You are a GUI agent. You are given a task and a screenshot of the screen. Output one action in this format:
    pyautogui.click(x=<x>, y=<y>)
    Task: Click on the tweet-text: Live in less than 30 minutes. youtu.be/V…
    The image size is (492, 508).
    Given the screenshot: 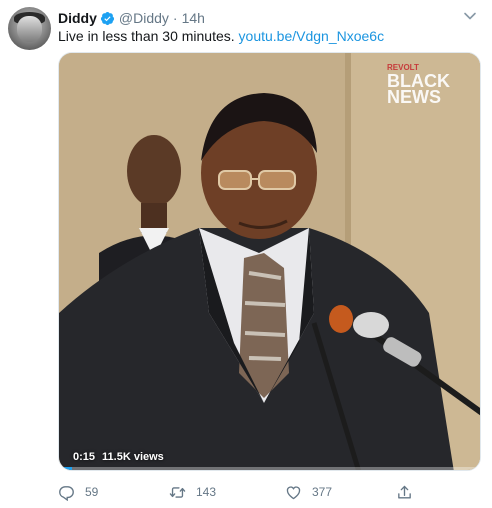 What is the action you would take?
    pyautogui.click(x=221, y=36)
    